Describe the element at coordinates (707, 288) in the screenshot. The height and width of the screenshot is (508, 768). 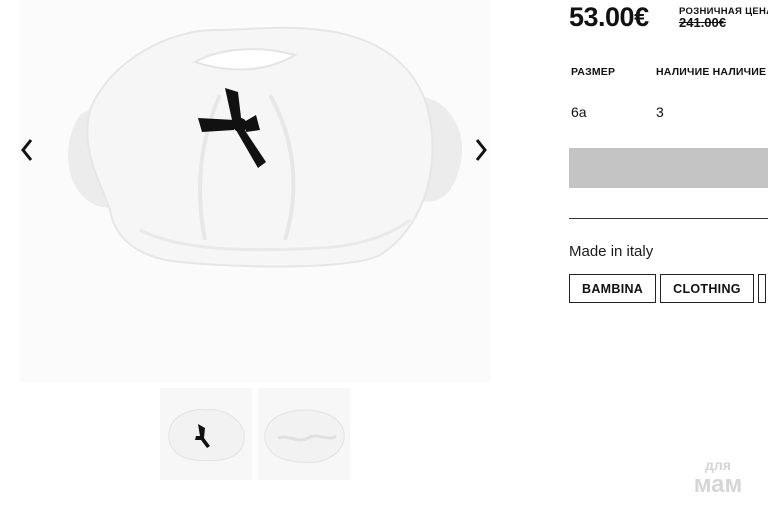
I see `tag-clothing: CLOTHING` at that location.